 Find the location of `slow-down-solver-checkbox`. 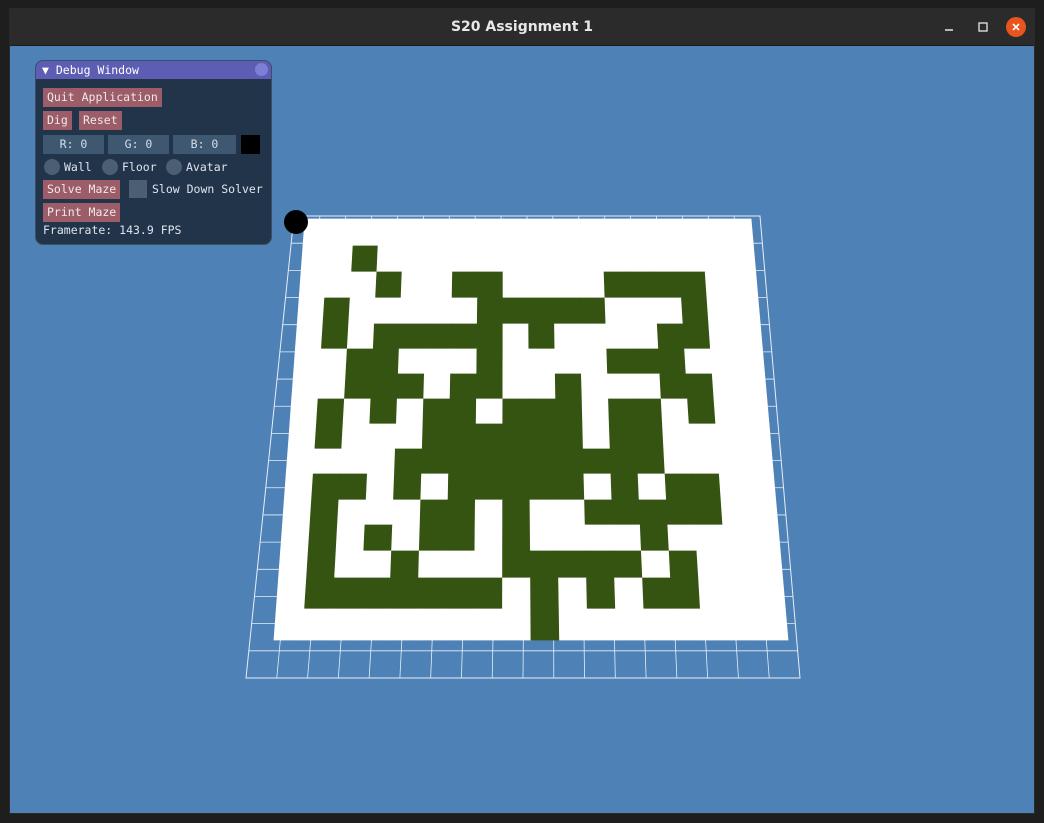

slow-down-solver-checkbox is located at coordinates (138, 189).